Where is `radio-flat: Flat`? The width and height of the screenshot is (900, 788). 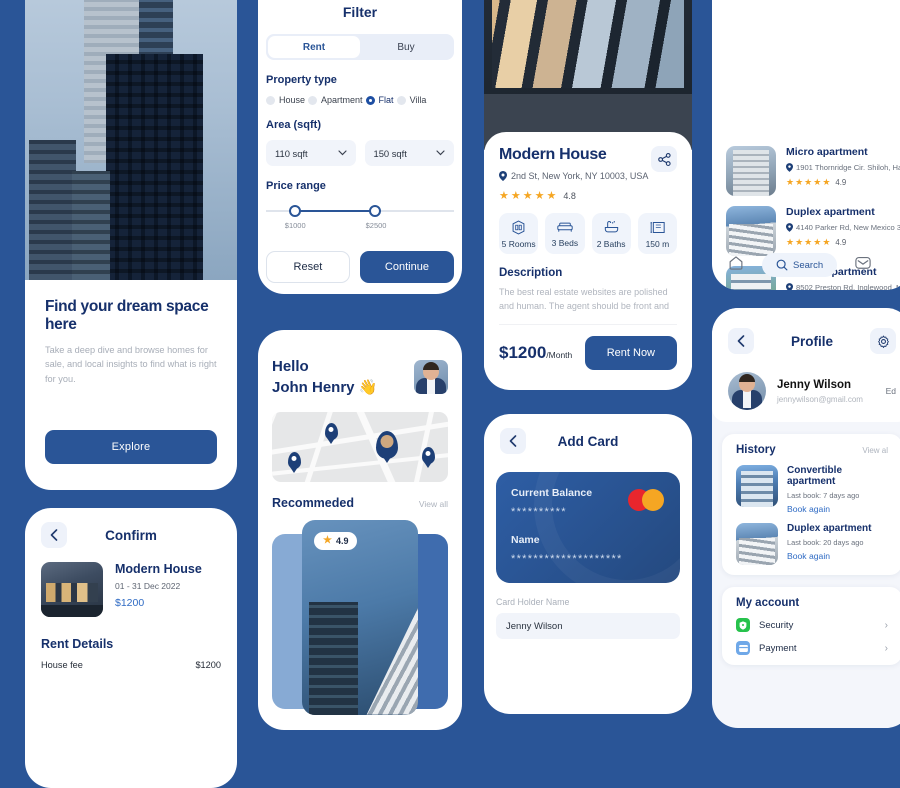 radio-flat: Flat is located at coordinates (379, 100).